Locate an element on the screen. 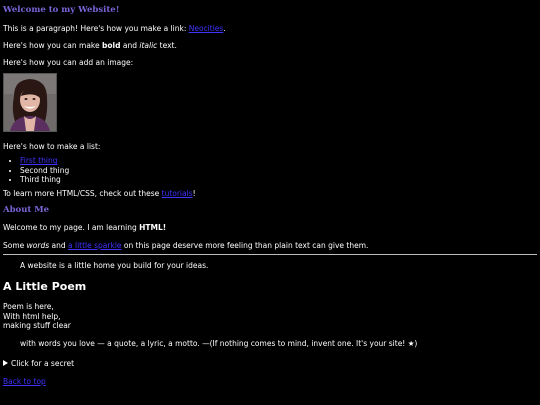  welcome-paragraph: Welcome to my page. I am learning HTML! is located at coordinates (270, 227).